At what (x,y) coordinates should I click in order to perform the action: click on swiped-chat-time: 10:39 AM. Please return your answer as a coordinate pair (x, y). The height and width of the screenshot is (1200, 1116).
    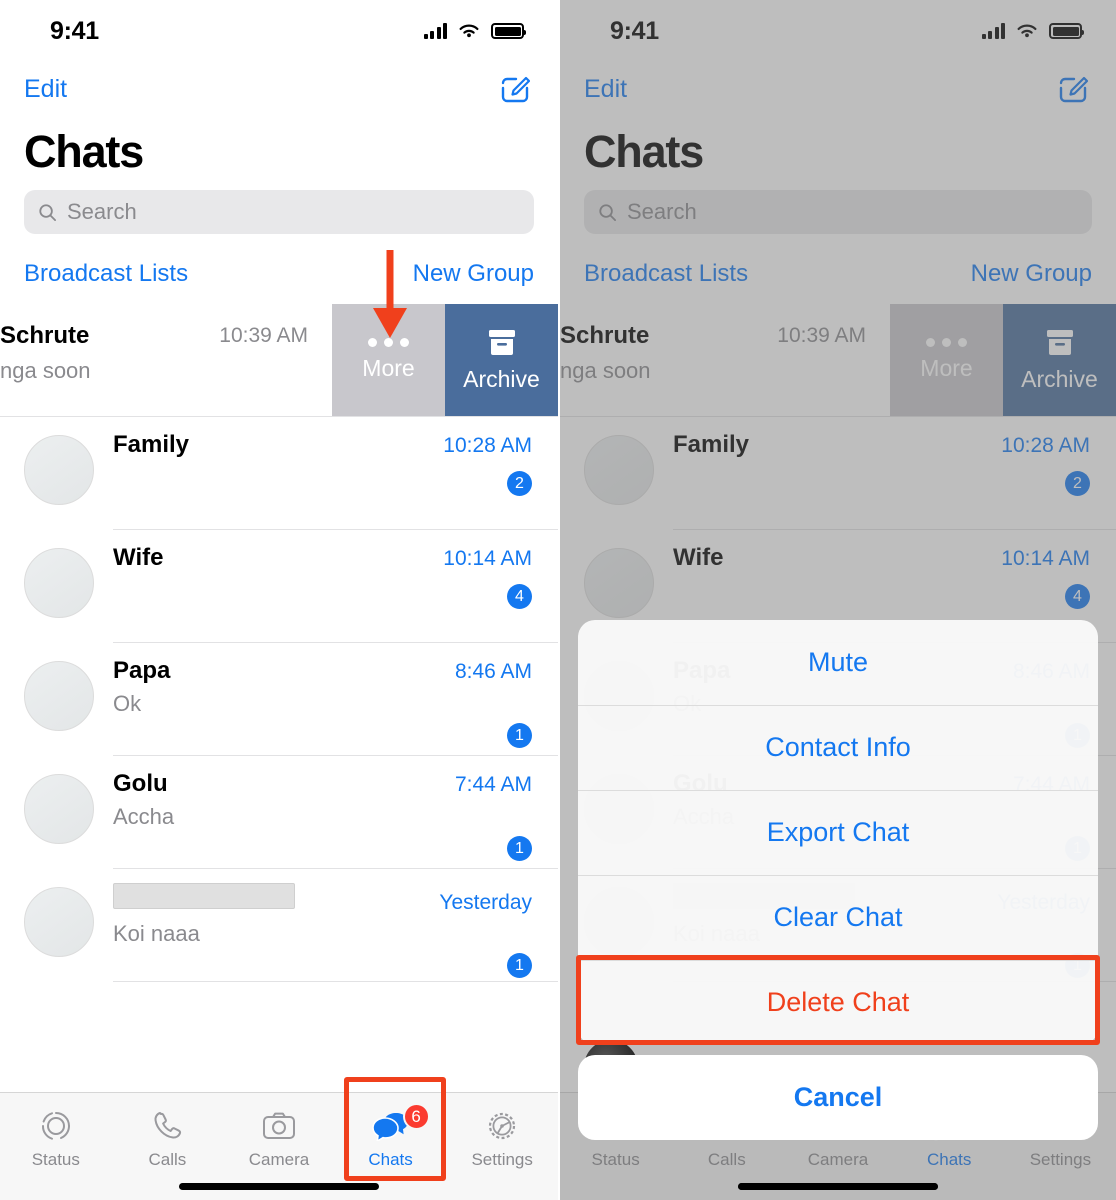
    Looking at the image, I should click on (821, 335).